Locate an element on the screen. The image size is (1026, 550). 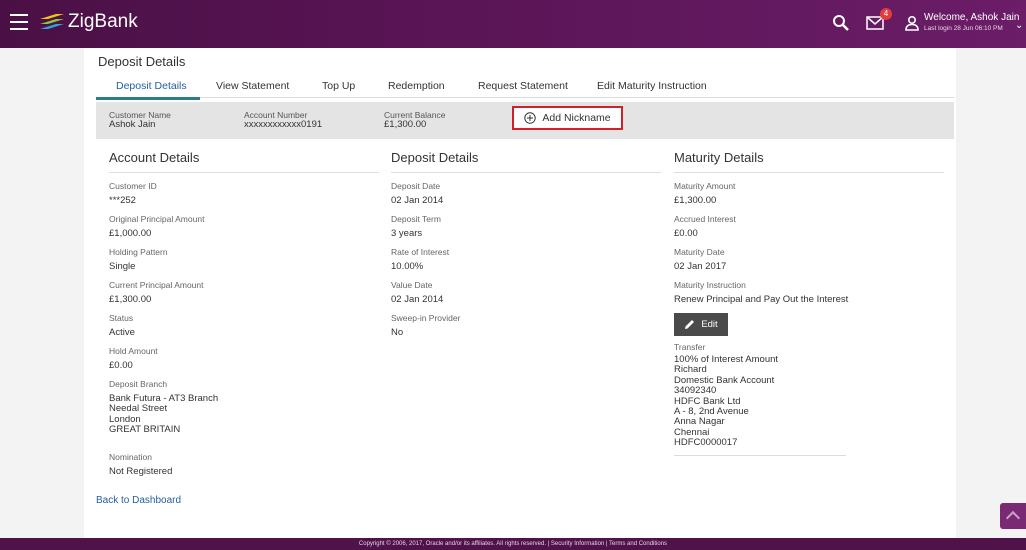
field-maturity-amount: Maturity Amount £1,300.00 is located at coordinates (809, 194).